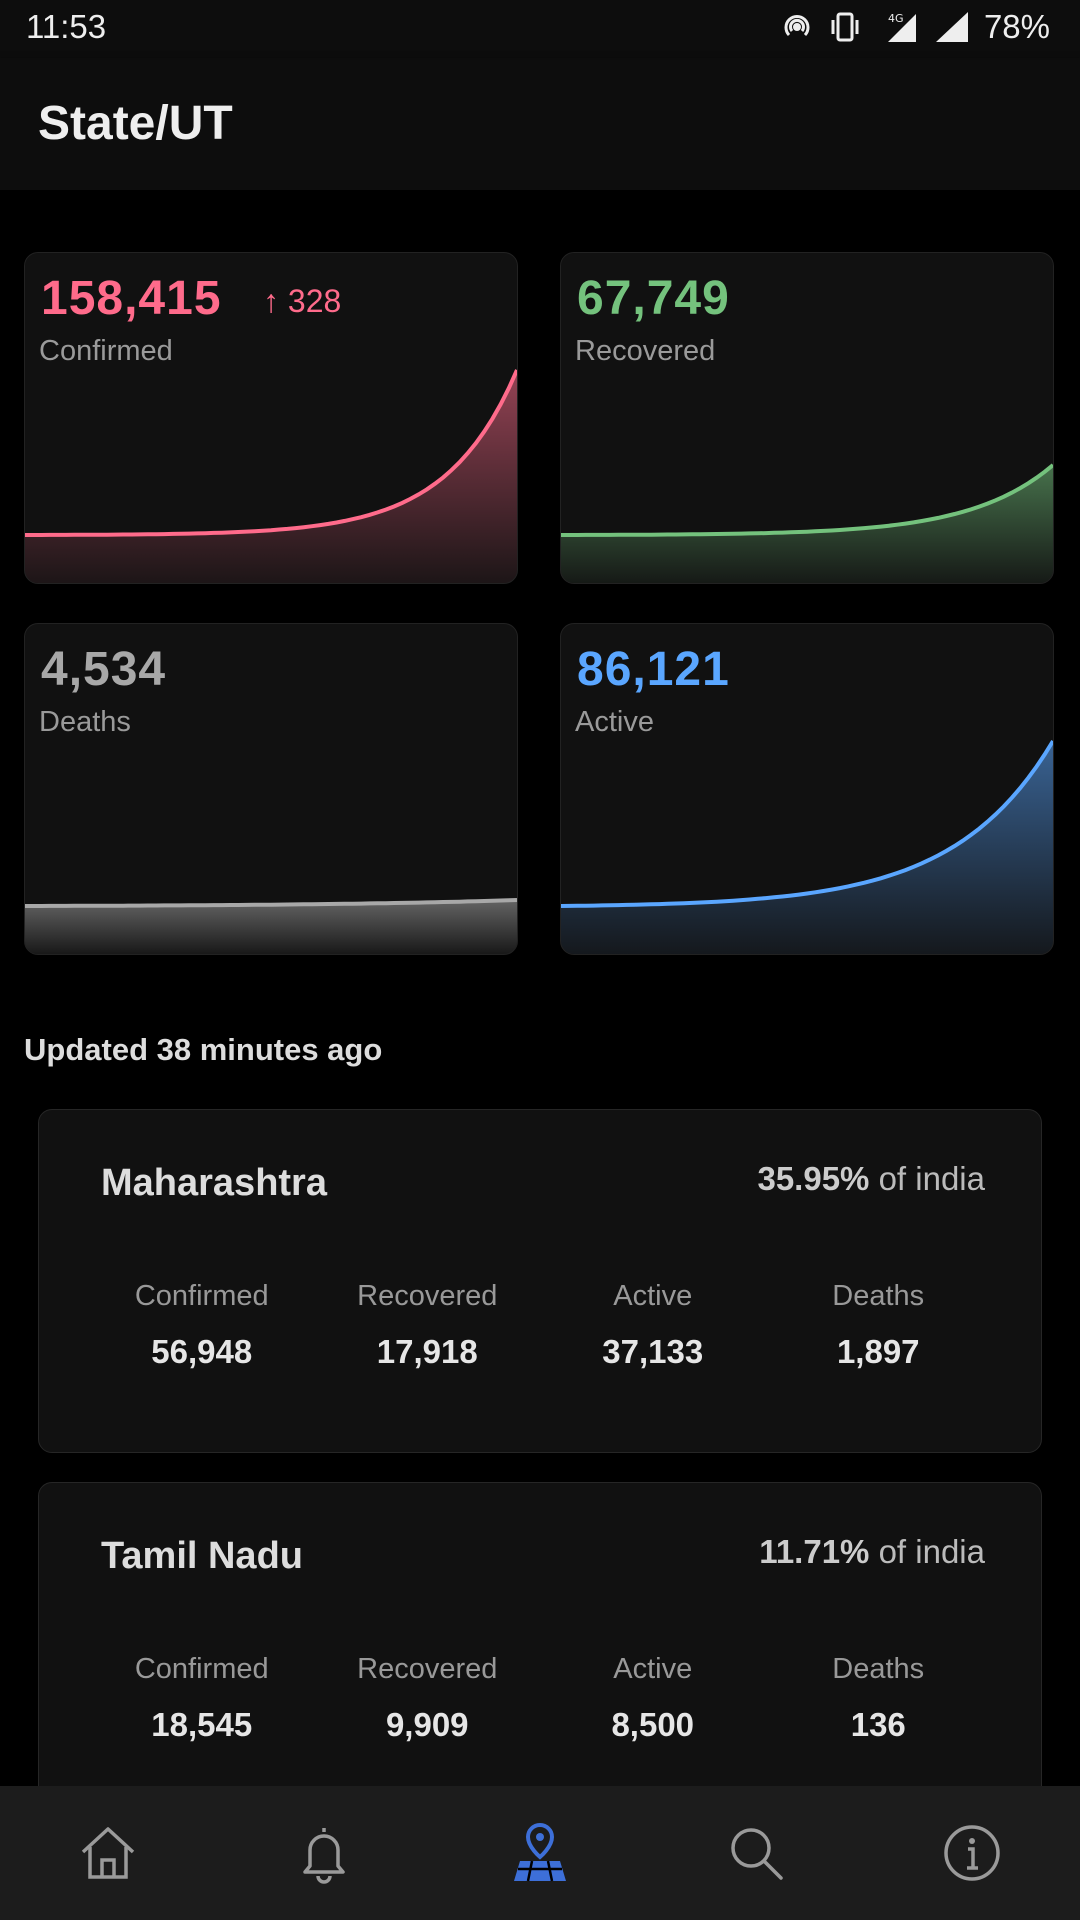  I want to click on nav-about, so click(972, 1853).